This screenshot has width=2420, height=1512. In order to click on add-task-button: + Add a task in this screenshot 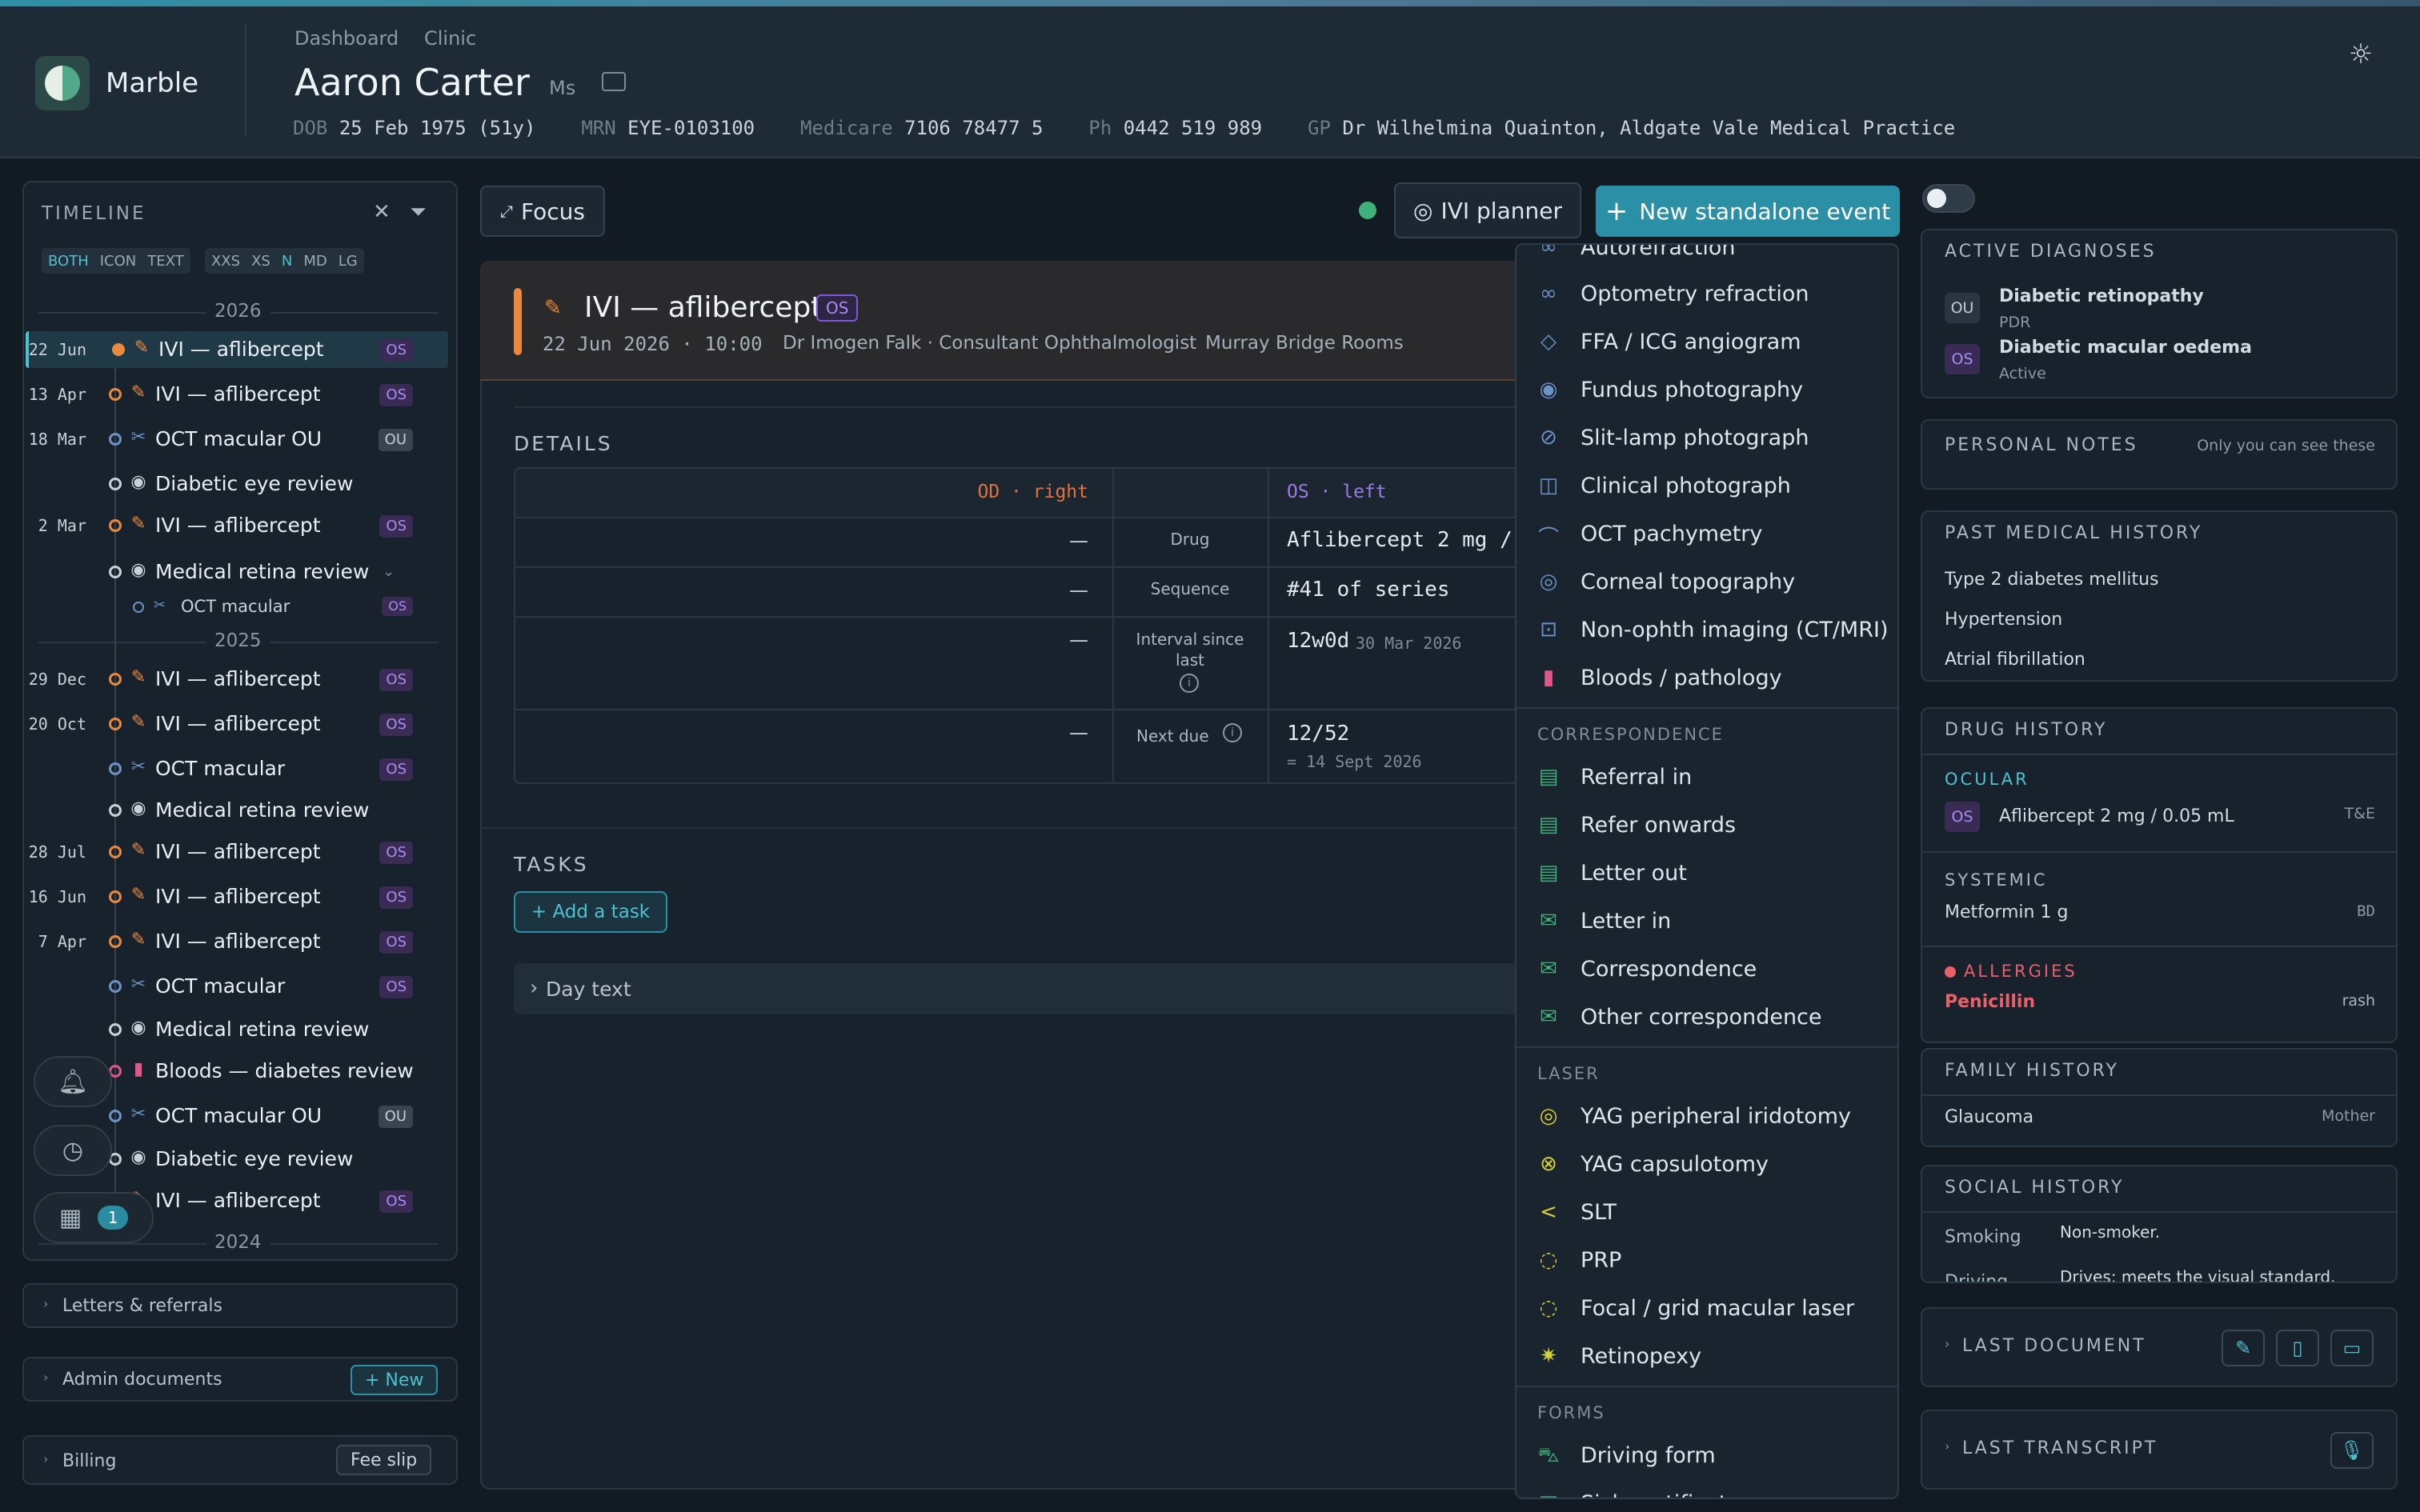, I will do `click(590, 912)`.